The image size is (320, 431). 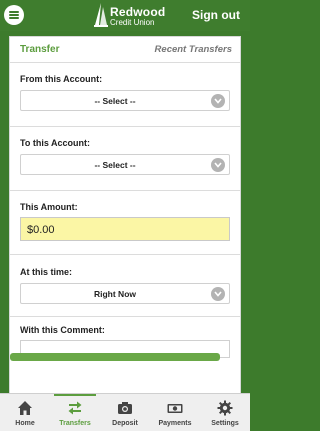 What do you see at coordinates (61, 79) in the screenshot?
I see `from-account-label: From this Account:` at bounding box center [61, 79].